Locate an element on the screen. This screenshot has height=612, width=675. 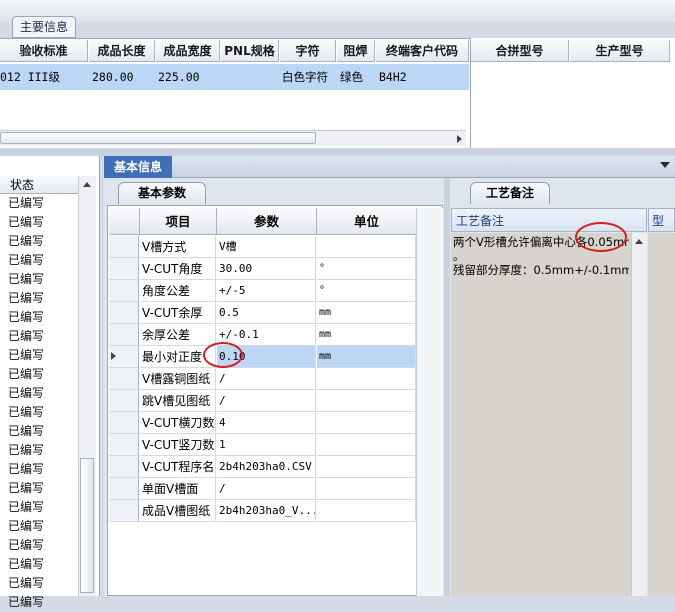
basic-info-header is located at coordinates (389, 167).